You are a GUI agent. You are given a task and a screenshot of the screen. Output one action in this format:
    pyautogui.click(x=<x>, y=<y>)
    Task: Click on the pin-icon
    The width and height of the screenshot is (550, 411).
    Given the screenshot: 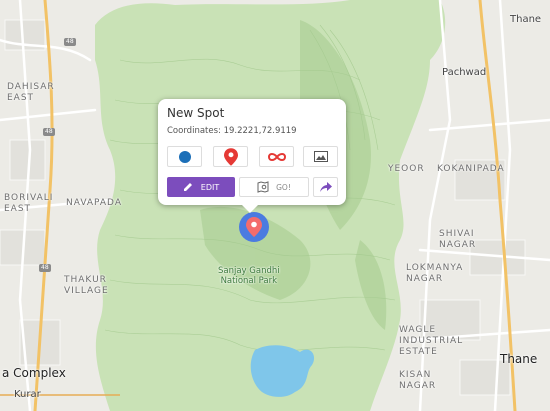 What is the action you would take?
    pyautogui.click(x=230, y=156)
    